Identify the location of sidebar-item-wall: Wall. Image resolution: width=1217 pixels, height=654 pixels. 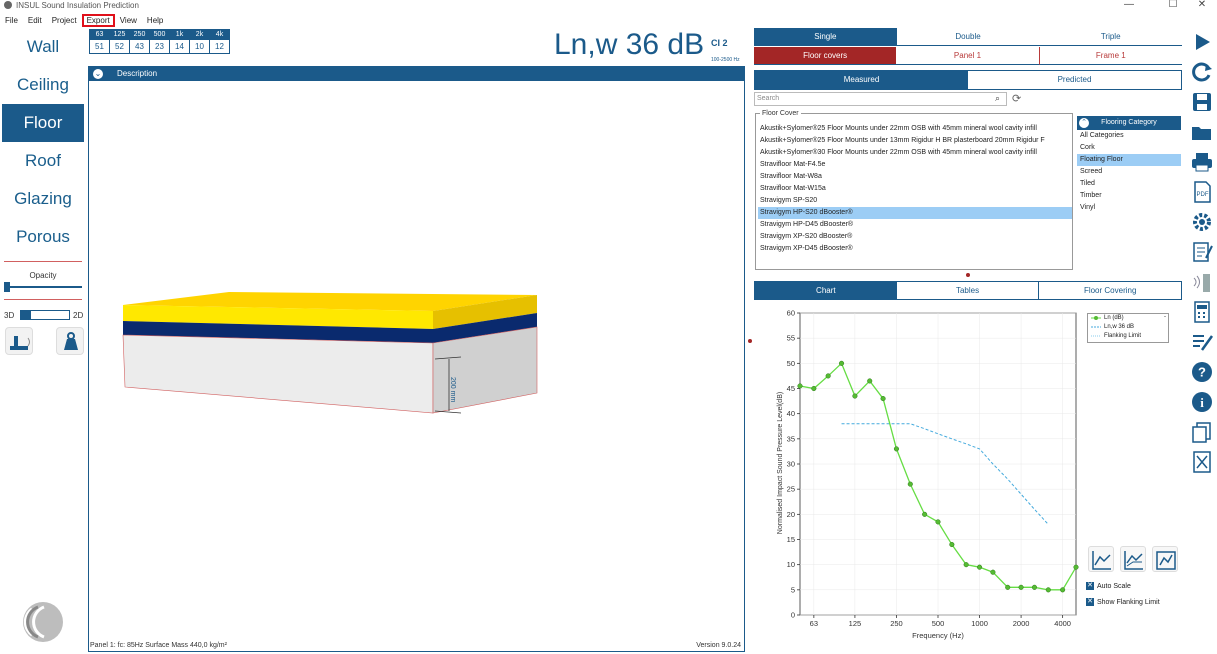
(43, 47).